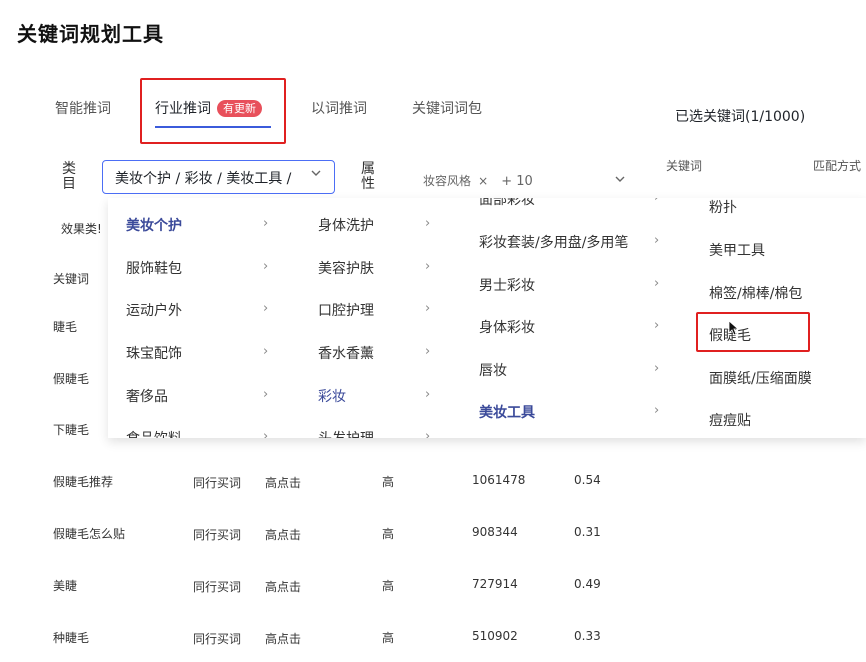 Image resolution: width=866 pixels, height=662 pixels. What do you see at coordinates (447, 181) in the screenshot?
I see `attribute-tag: 妆容风格` at bounding box center [447, 181].